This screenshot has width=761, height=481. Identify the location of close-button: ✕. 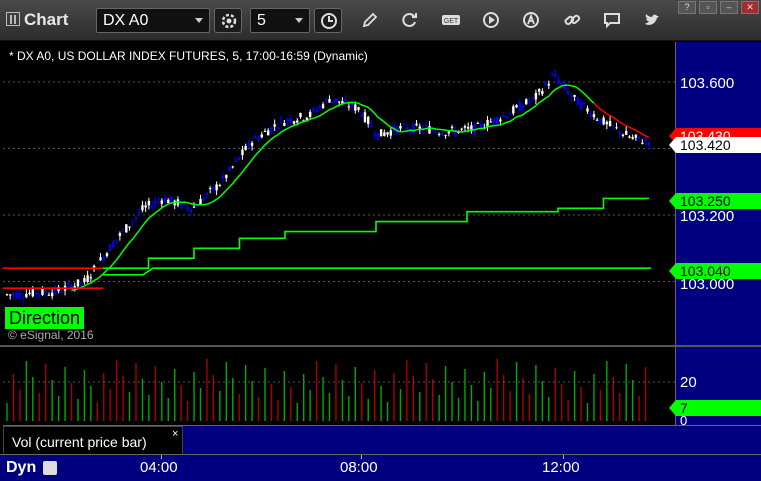
(750, 7).